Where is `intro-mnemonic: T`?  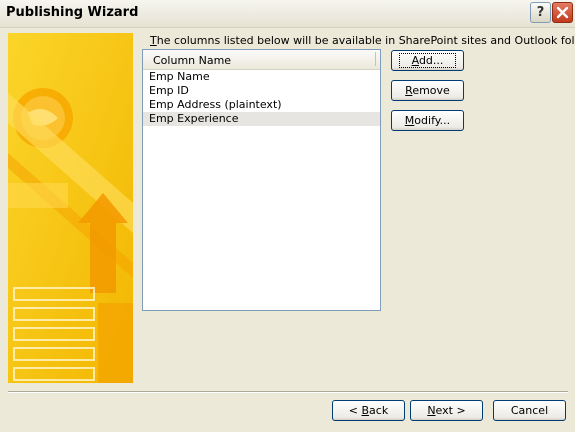 intro-mnemonic: T is located at coordinates (153, 40).